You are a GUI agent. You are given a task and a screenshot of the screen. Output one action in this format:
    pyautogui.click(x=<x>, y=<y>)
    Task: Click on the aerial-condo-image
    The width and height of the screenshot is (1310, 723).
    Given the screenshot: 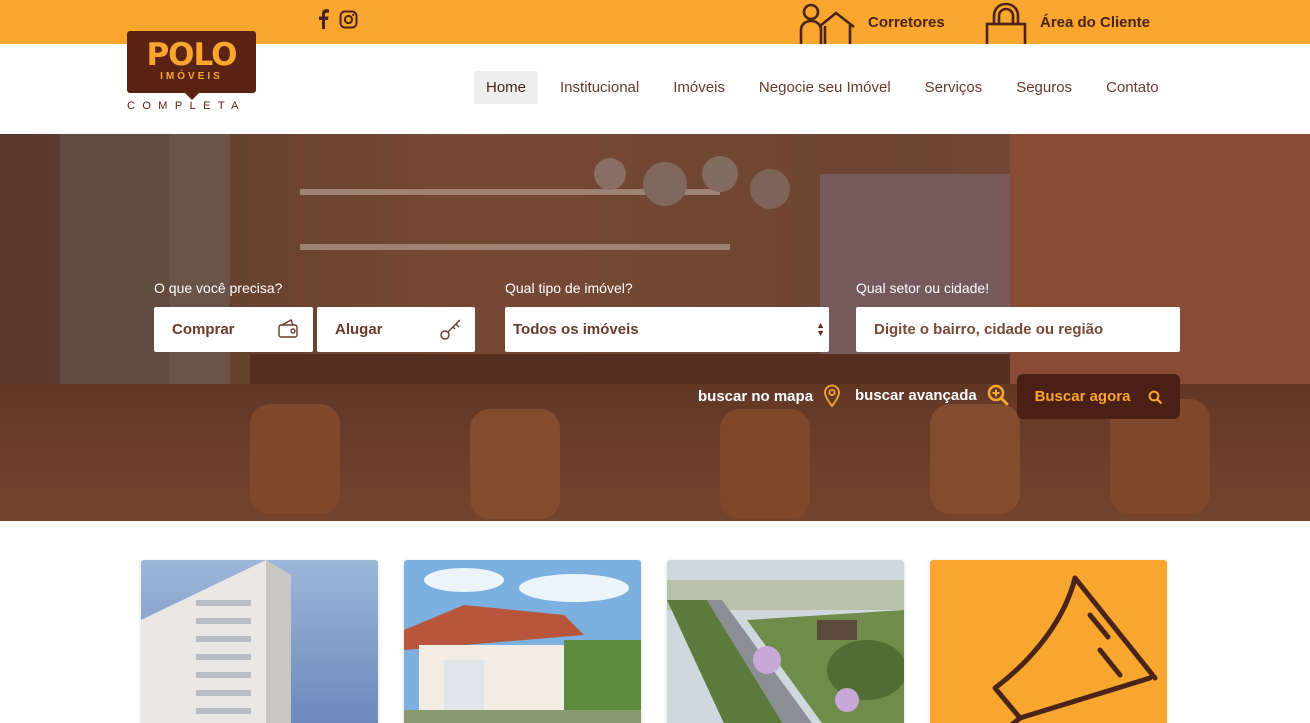 What is the action you would take?
    pyautogui.click(x=785, y=641)
    